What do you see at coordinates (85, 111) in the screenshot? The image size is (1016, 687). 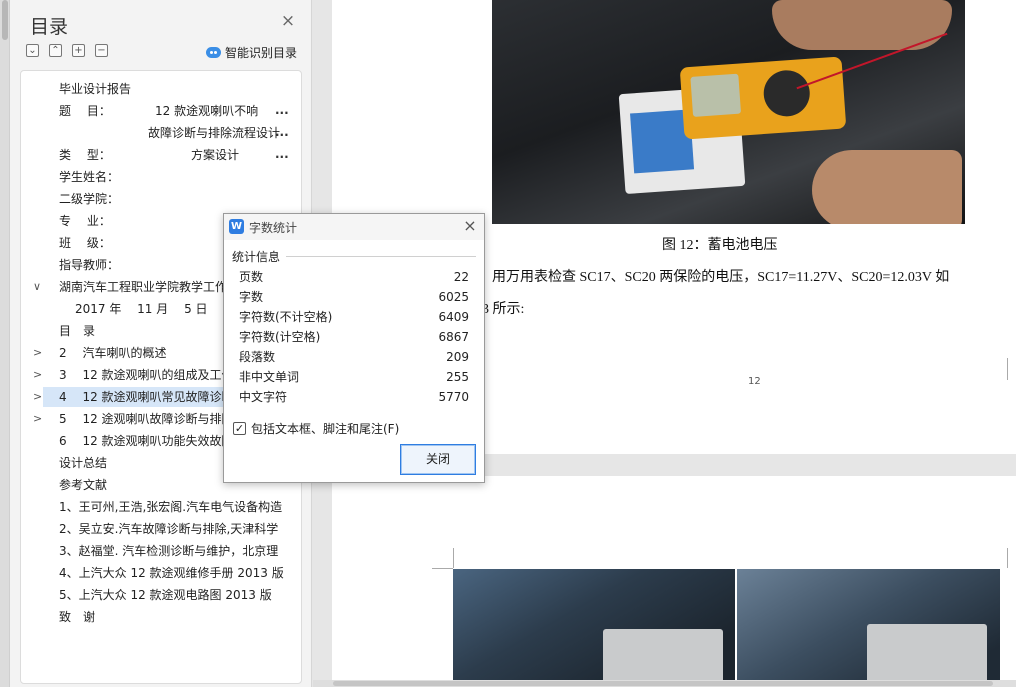 I see `toc-item: 题 目：` at bounding box center [85, 111].